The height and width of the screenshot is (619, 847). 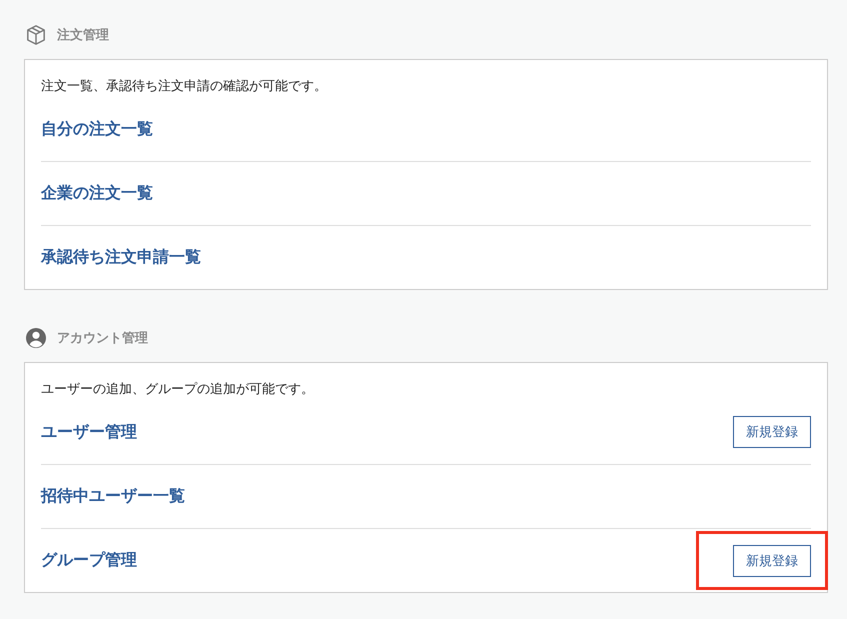 What do you see at coordinates (113, 496) in the screenshot?
I see `section-link: 招待中ユーザー一覧` at bounding box center [113, 496].